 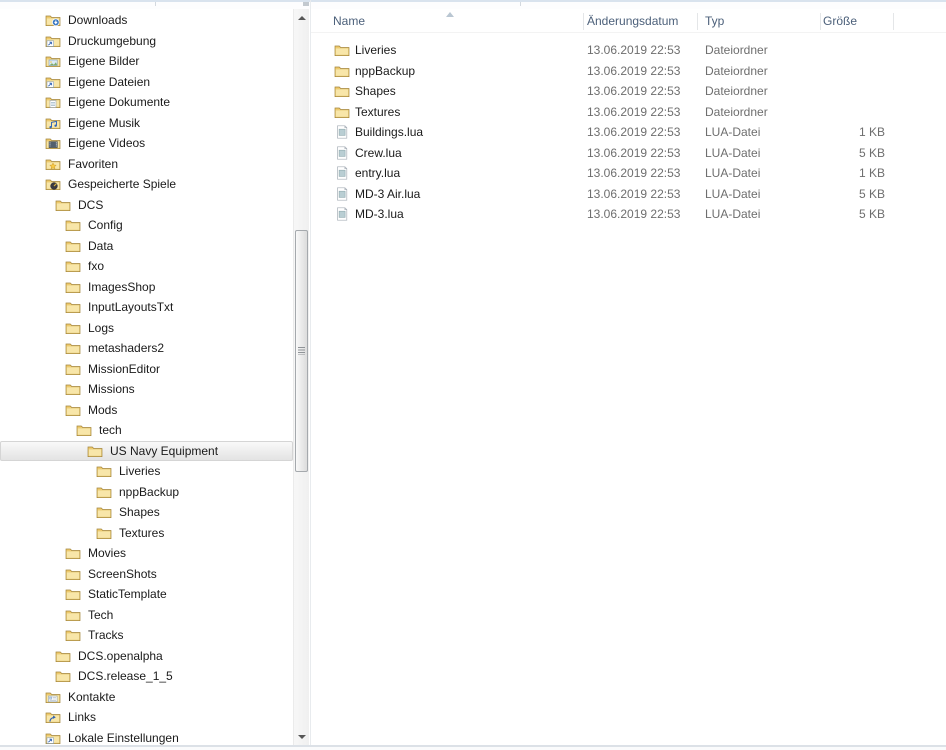 What do you see at coordinates (146, 328) in the screenshot?
I see `tree-item-logs: Logs` at bounding box center [146, 328].